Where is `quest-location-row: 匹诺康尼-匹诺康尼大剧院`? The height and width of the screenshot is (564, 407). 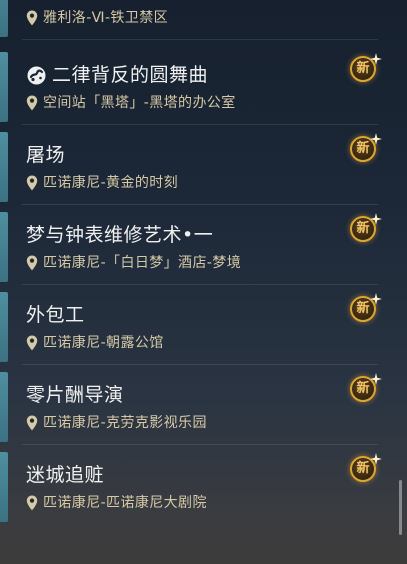
quest-location-row: 匹诺康尼-匹诺康尼大剧院 is located at coordinates (116, 503).